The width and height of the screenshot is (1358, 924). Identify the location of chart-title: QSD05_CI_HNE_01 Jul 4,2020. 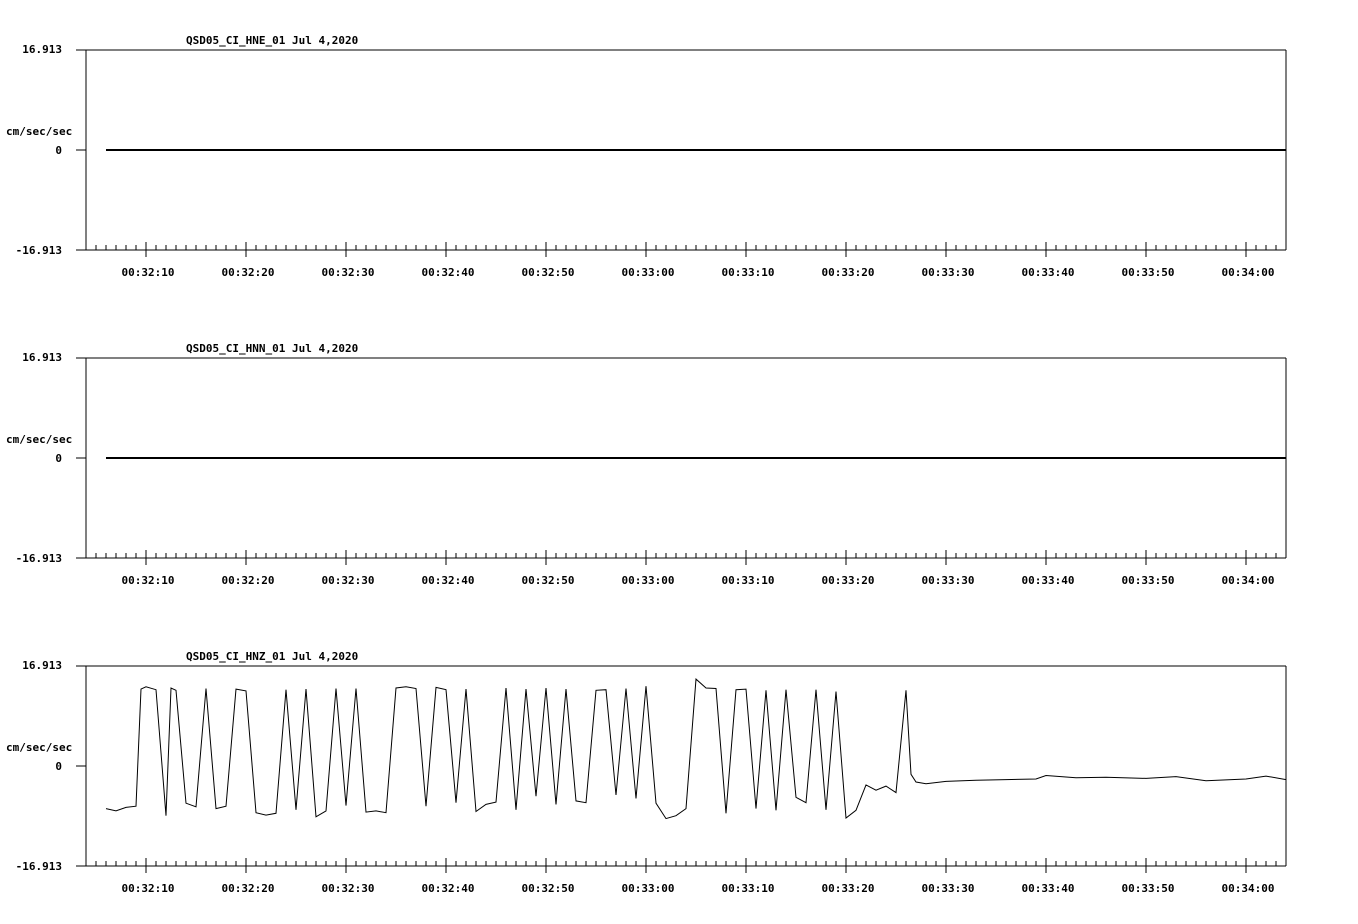
(272, 40).